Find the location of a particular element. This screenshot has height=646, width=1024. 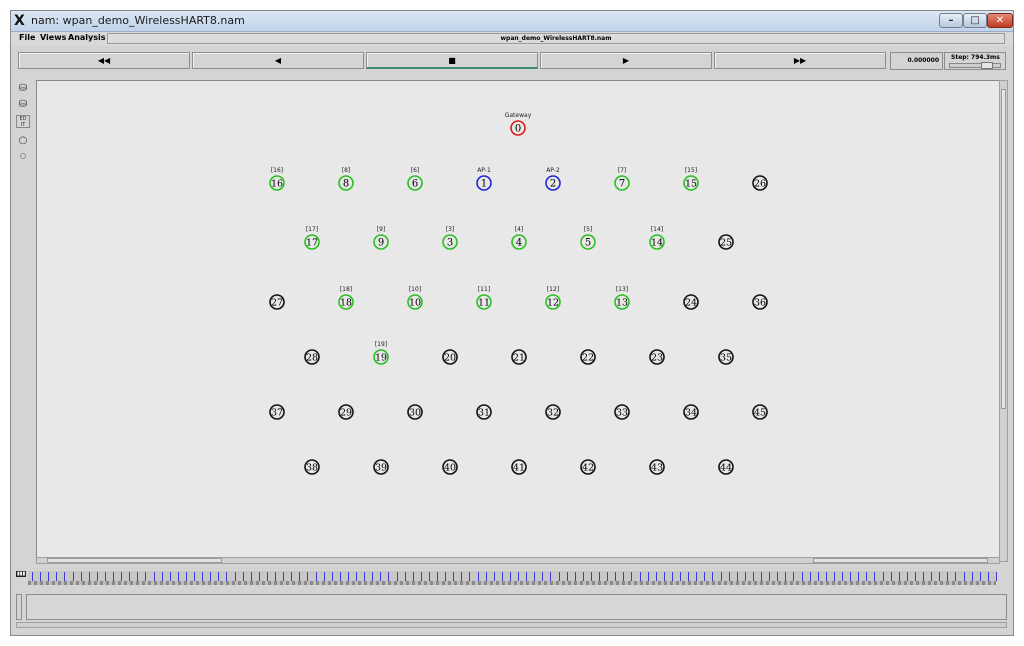

vertical-scrollbar is located at coordinates (1003, 321).